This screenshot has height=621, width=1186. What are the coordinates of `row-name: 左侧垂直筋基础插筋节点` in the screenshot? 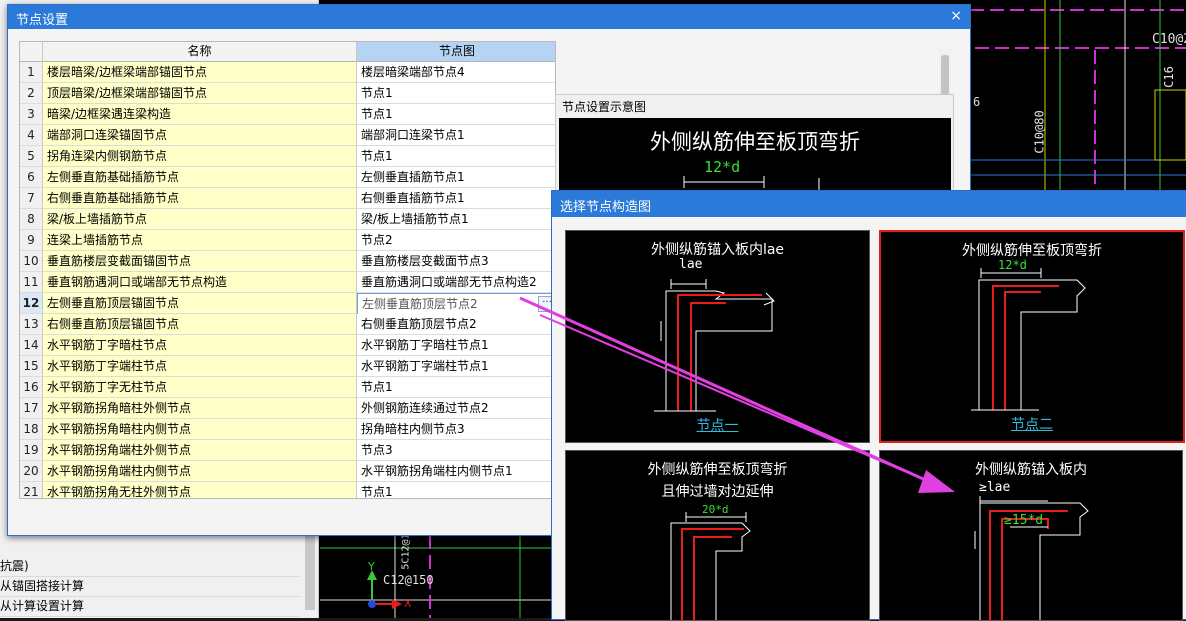 It's located at (200, 177).